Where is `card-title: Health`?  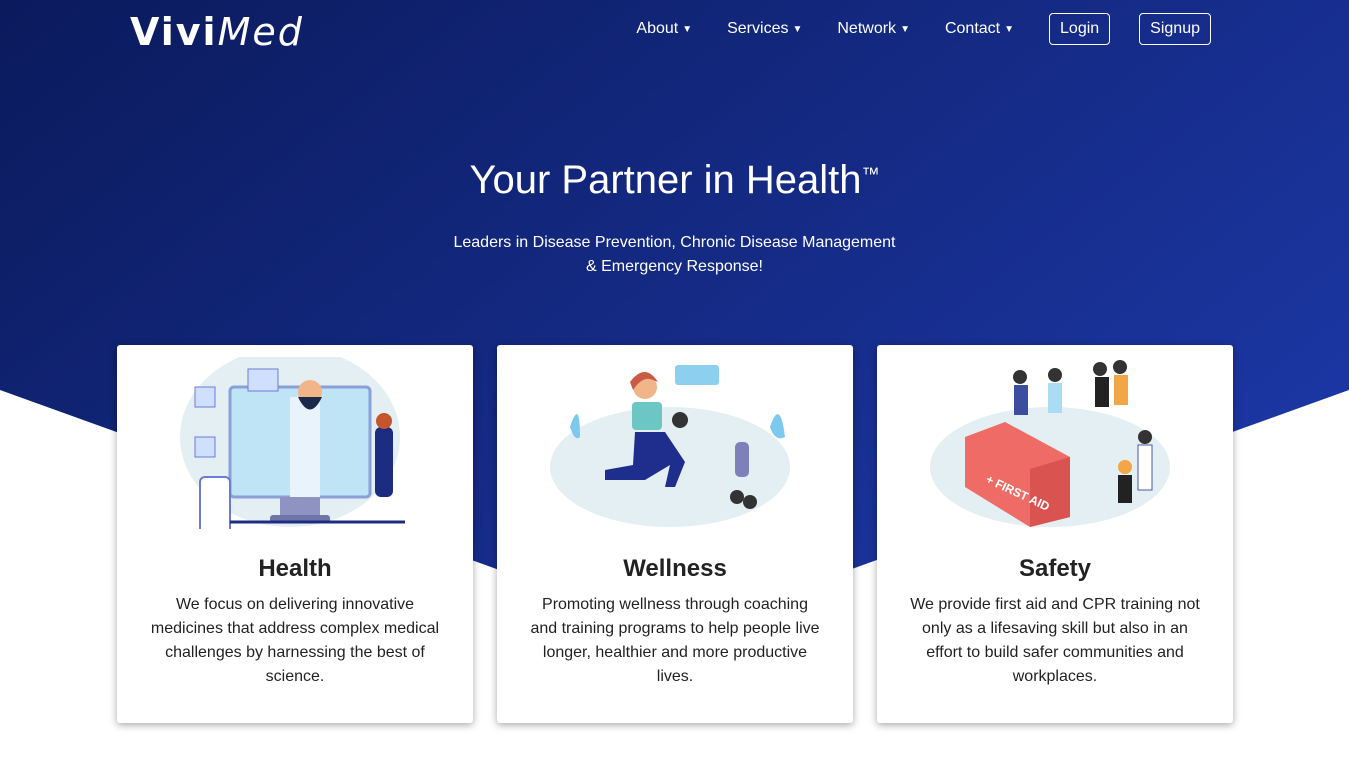
card-title: Health is located at coordinates (295, 568).